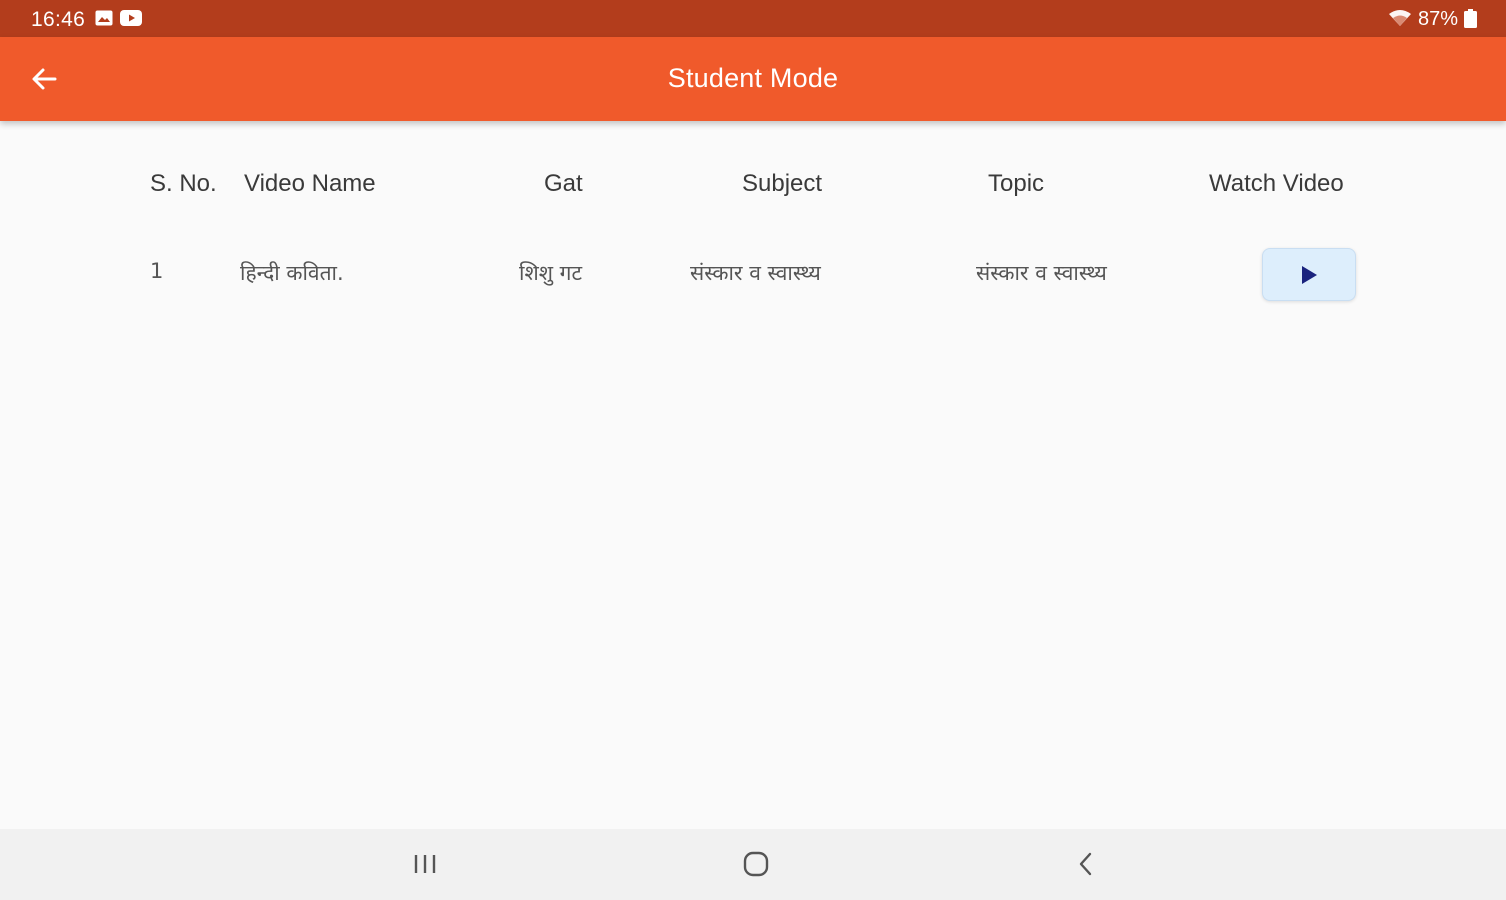  What do you see at coordinates (1437, 19) in the screenshot?
I see `battery-percentage: 87%` at bounding box center [1437, 19].